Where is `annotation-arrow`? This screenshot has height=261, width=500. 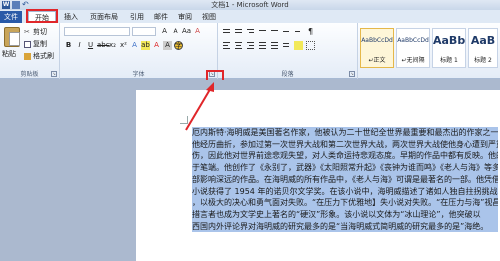
annotation-arrow is located at coordinates (199, 106).